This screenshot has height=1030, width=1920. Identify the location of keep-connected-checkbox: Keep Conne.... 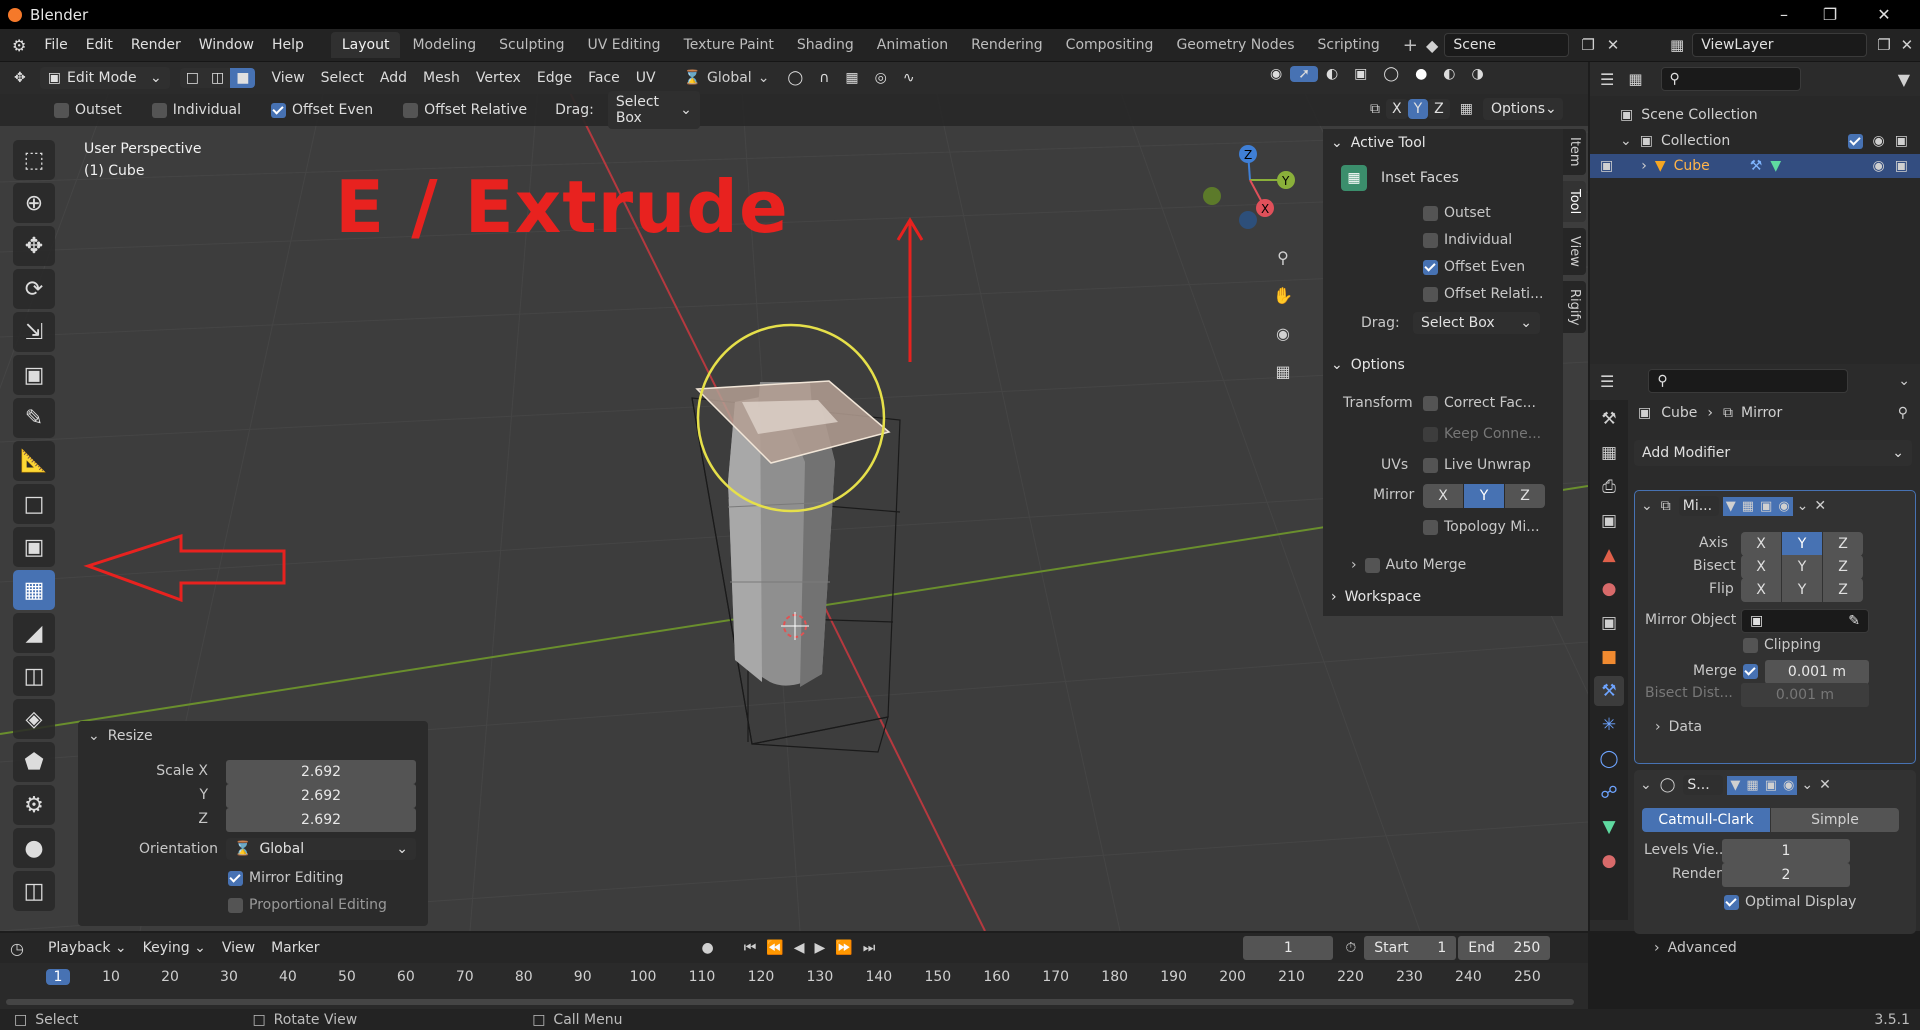
(1482, 434).